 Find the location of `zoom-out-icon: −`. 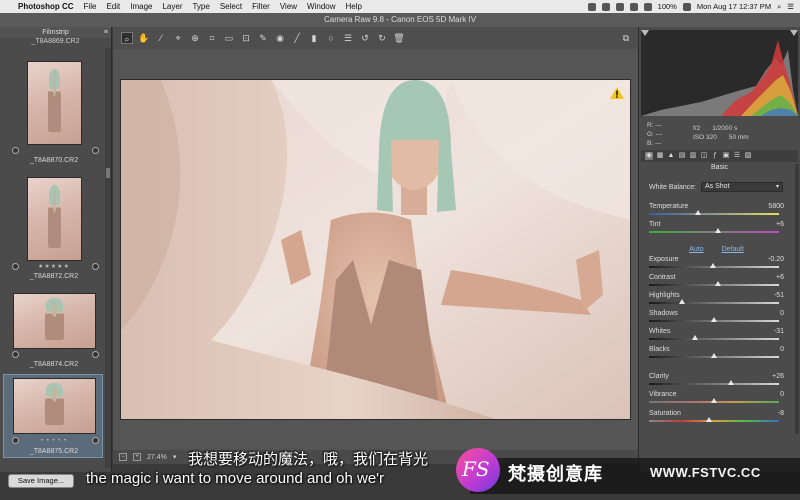

zoom-out-icon: − is located at coordinates (123, 457).